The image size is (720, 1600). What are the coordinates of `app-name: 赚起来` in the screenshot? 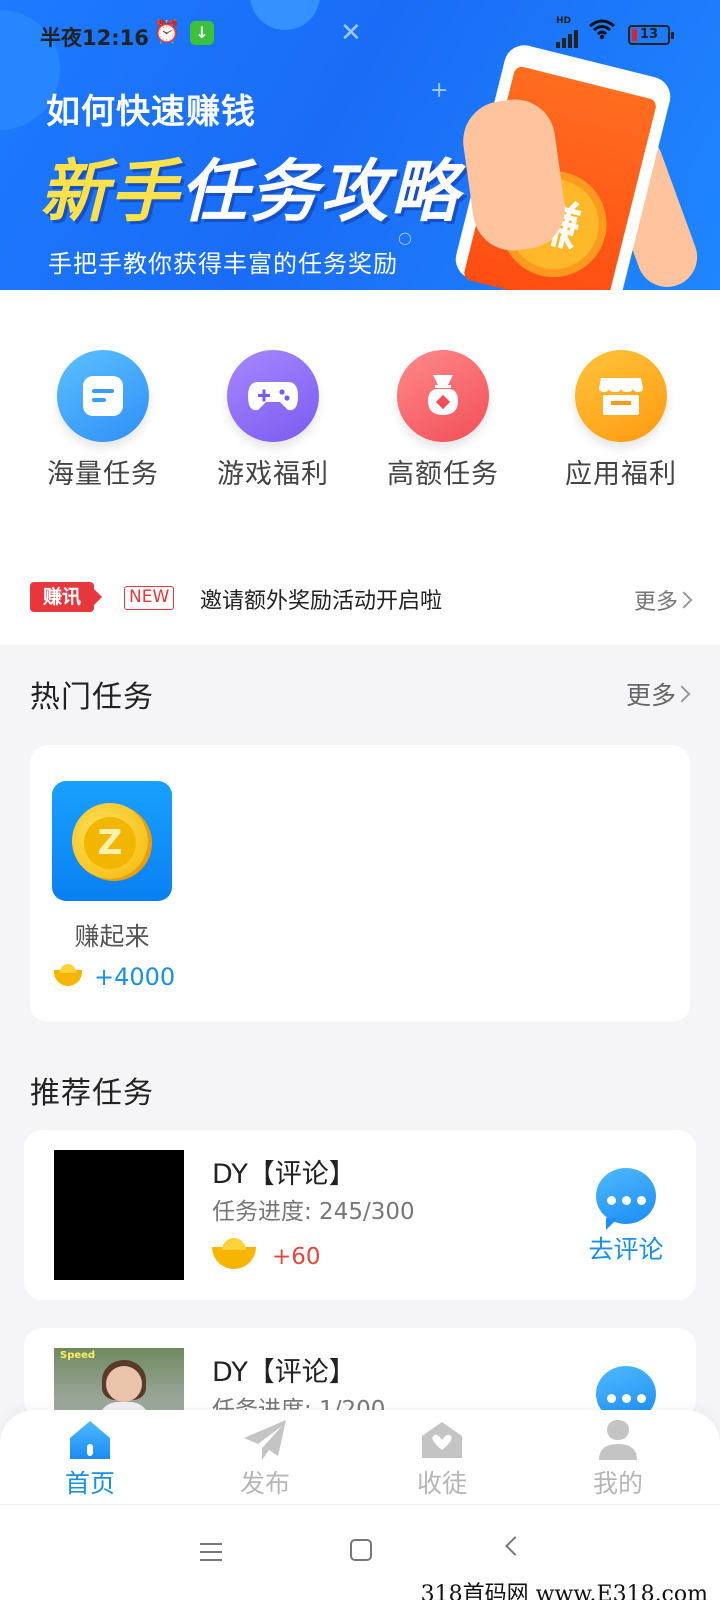 It's located at (112, 936).